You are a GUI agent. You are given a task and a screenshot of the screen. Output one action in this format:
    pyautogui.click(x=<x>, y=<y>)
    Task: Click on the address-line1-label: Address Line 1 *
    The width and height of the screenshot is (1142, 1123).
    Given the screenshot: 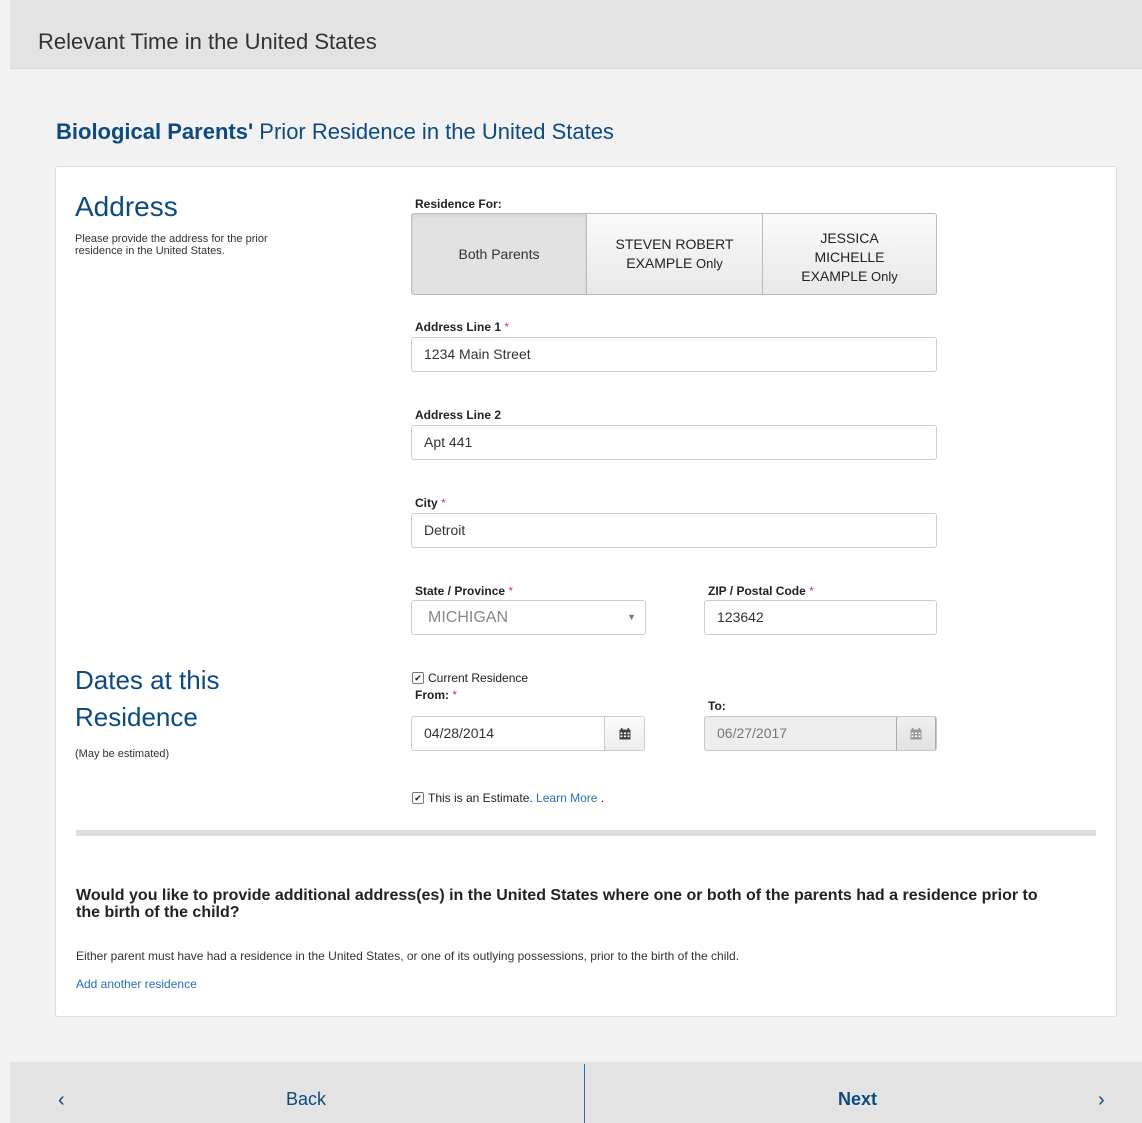 What is the action you would take?
    pyautogui.click(x=462, y=327)
    